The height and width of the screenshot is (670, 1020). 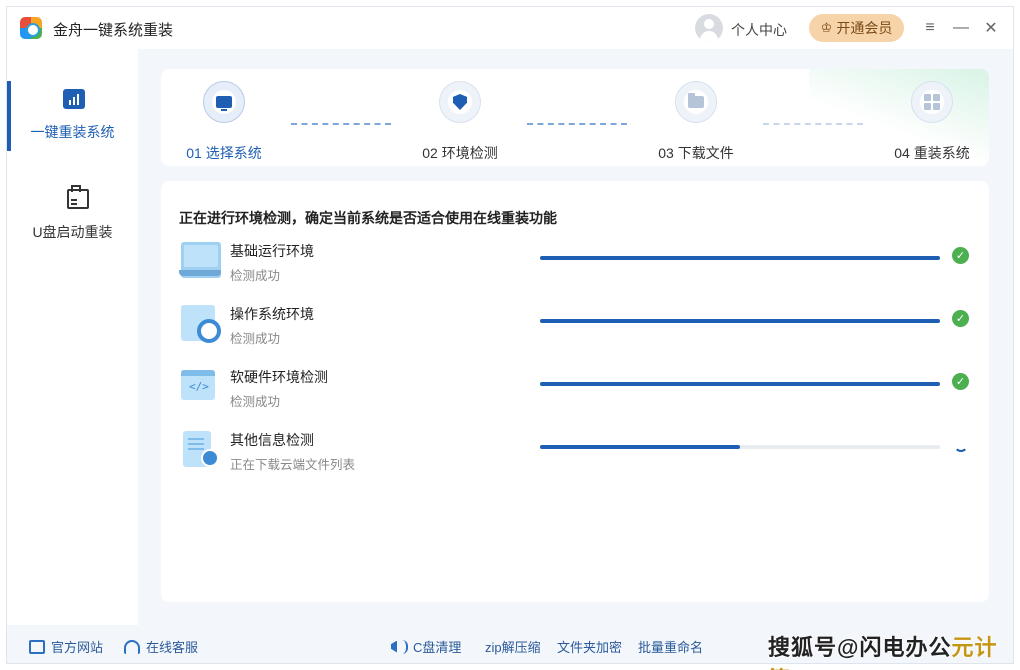 What do you see at coordinates (696, 100) in the screenshot?
I see `folder-icon` at bounding box center [696, 100].